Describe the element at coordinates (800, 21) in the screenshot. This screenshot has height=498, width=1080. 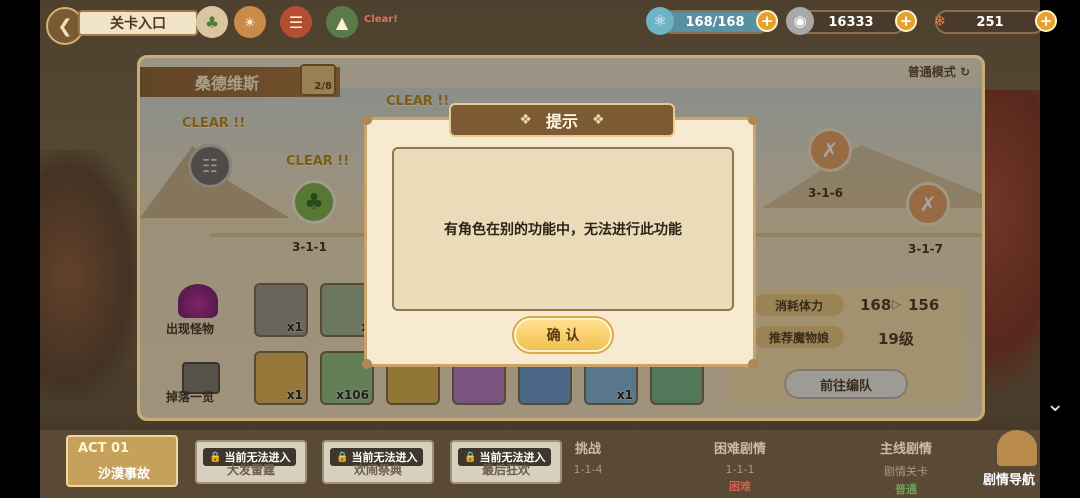
I see `coin-icon: ◉` at that location.